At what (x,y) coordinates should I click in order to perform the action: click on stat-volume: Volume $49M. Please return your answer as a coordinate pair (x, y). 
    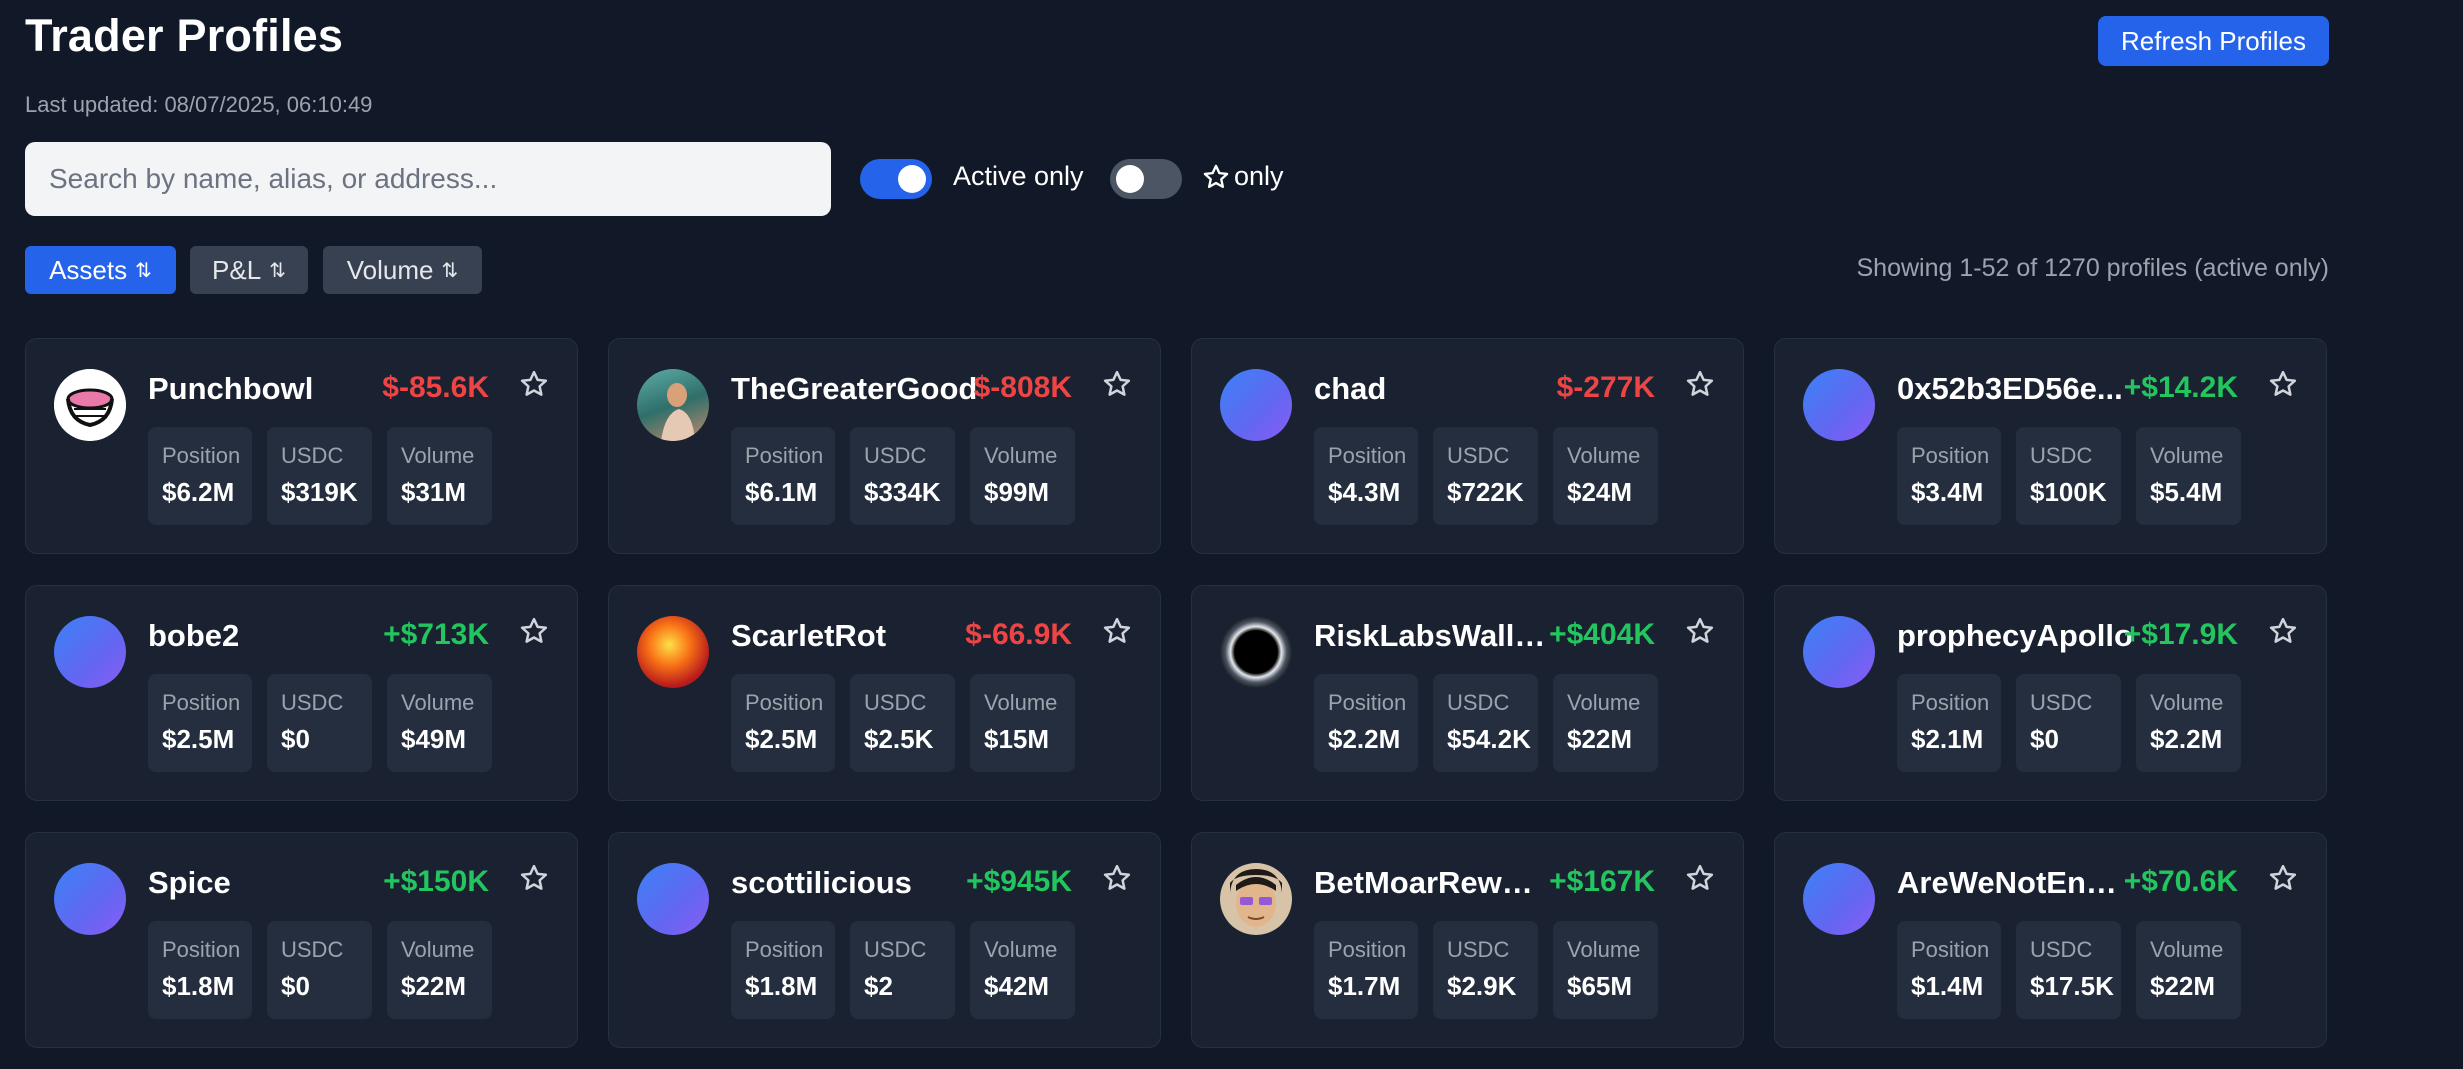
    Looking at the image, I should click on (439, 723).